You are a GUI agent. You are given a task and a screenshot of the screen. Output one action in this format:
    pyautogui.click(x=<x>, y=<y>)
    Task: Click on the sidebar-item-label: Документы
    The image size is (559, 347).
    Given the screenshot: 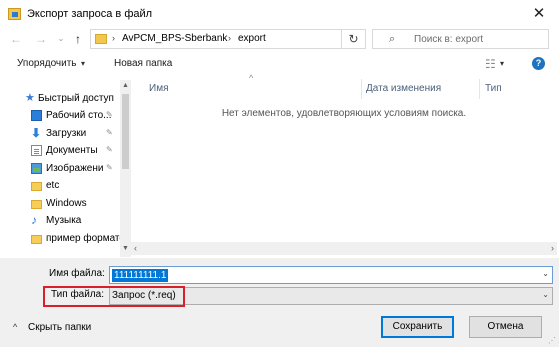 What is the action you would take?
    pyautogui.click(x=72, y=150)
    